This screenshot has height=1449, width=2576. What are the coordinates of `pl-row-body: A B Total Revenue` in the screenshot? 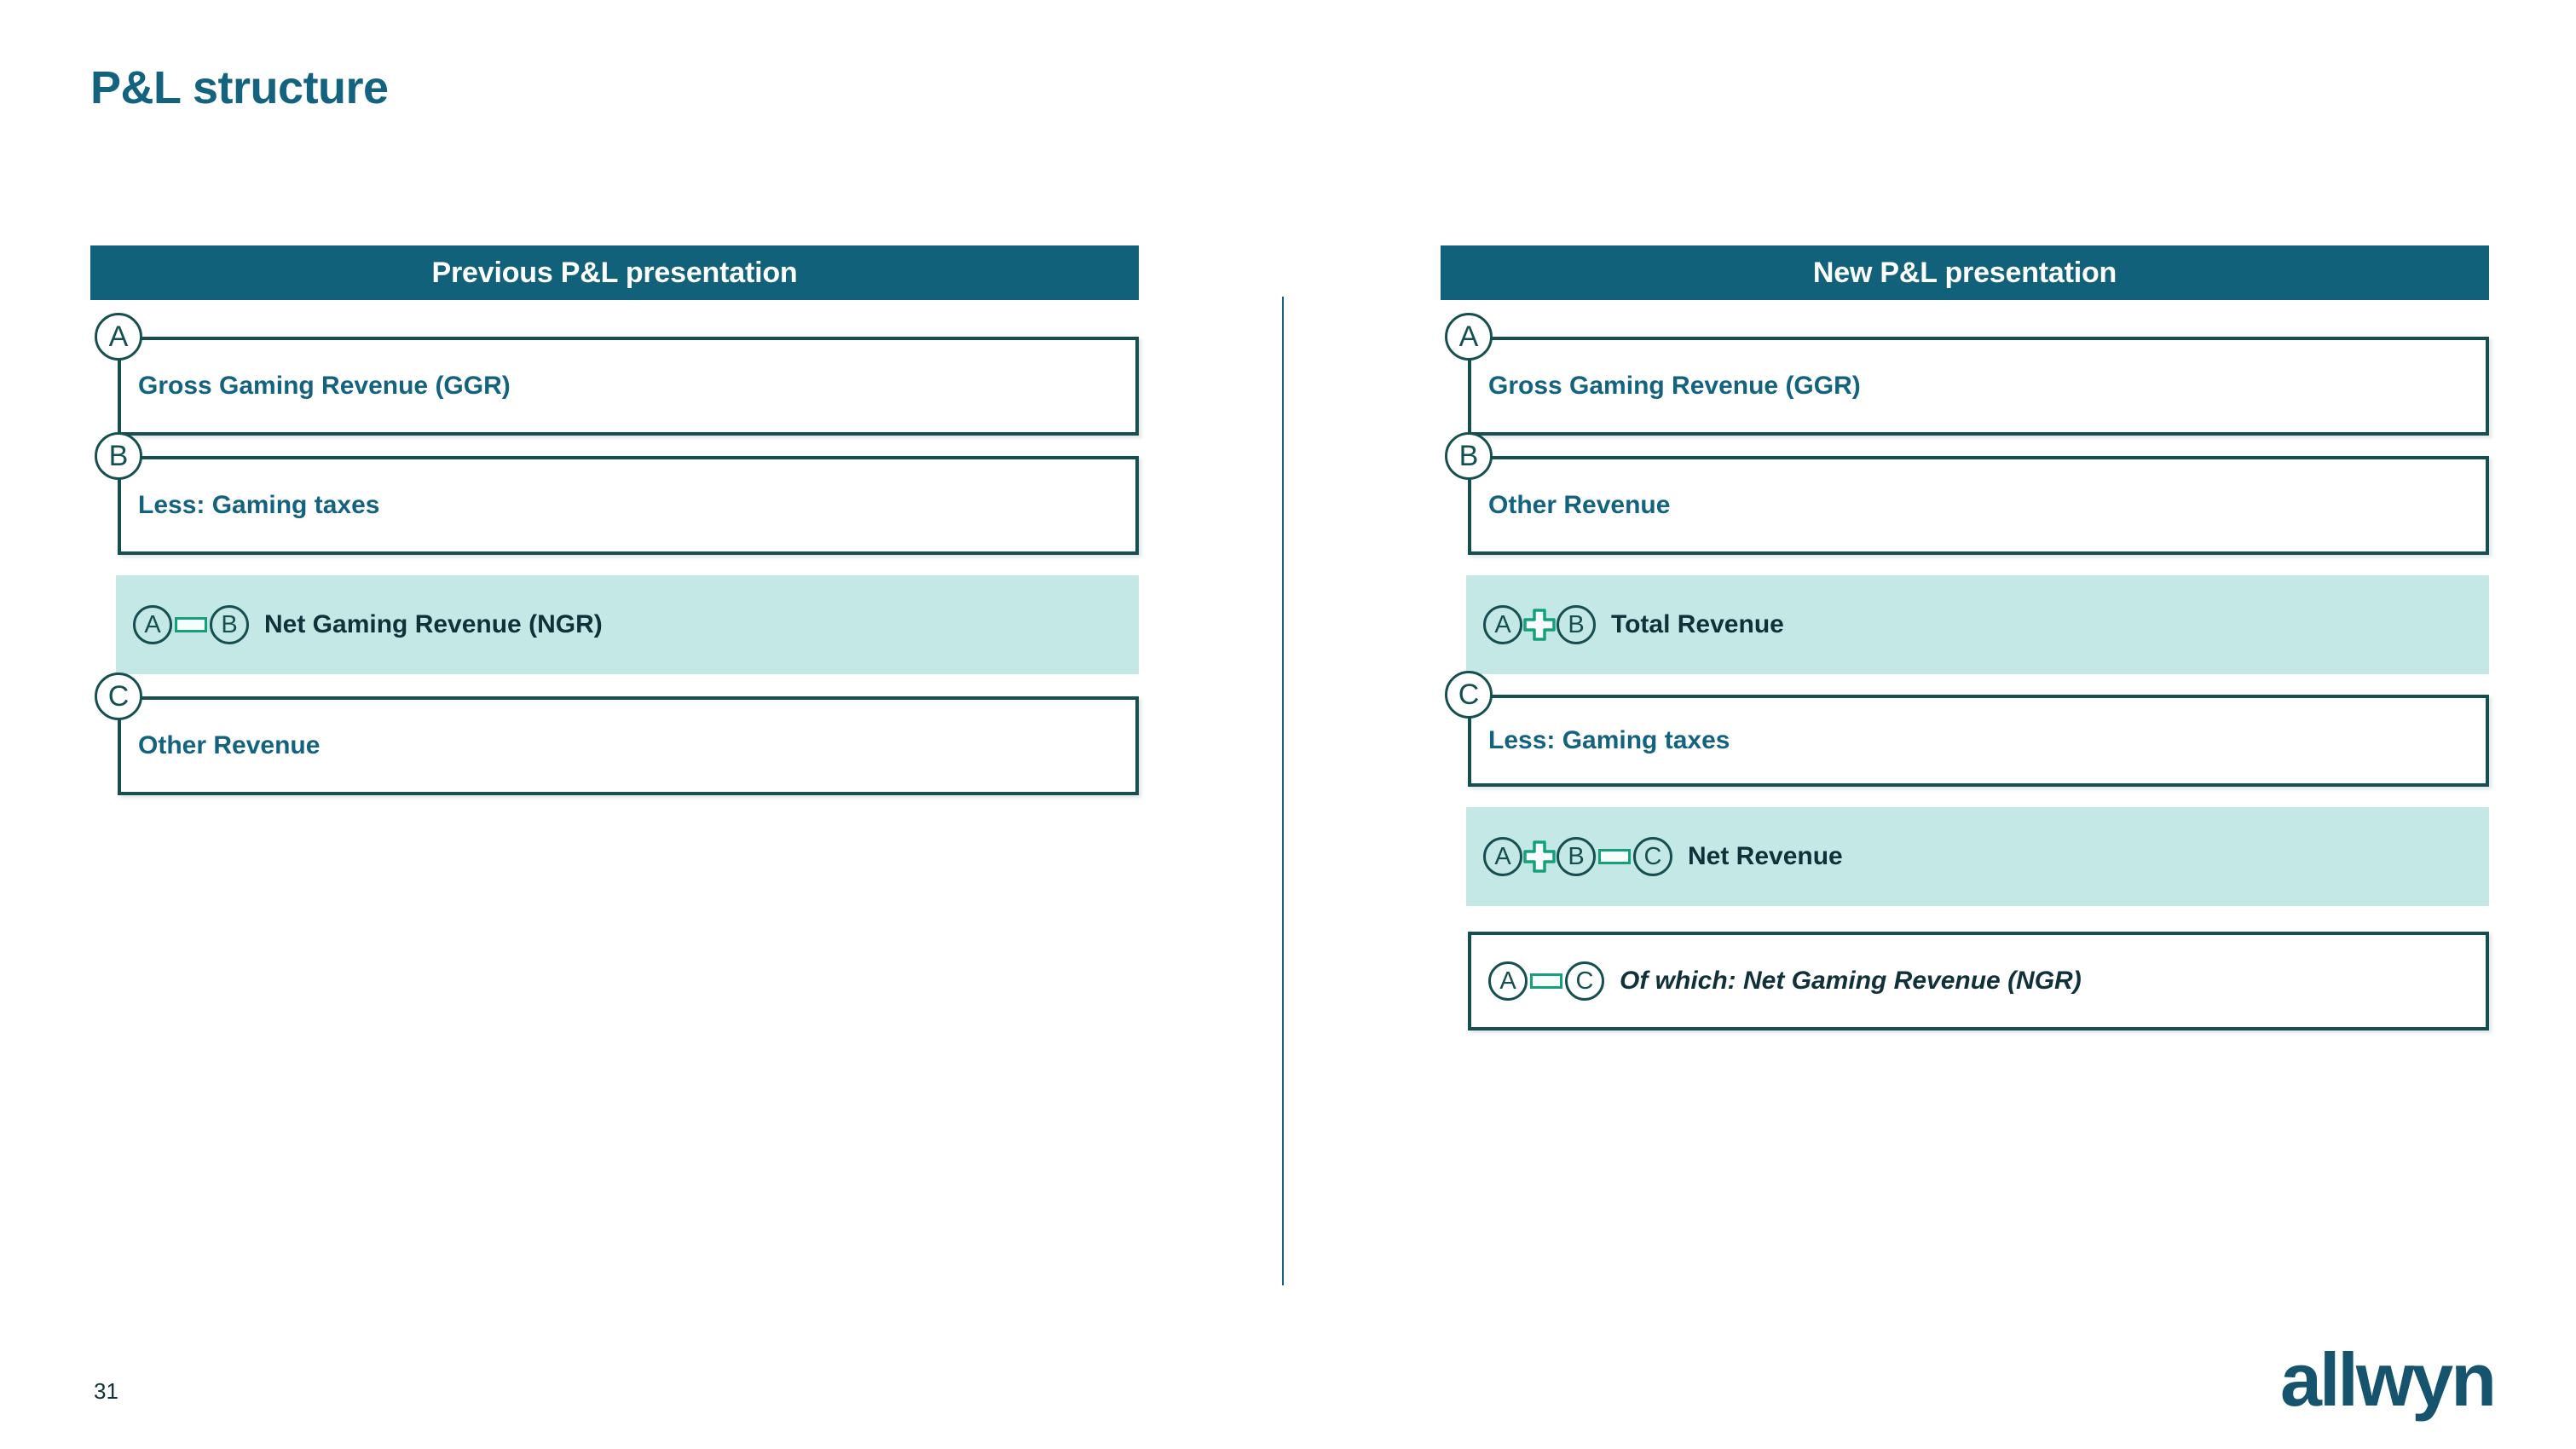 It's located at (1977, 624).